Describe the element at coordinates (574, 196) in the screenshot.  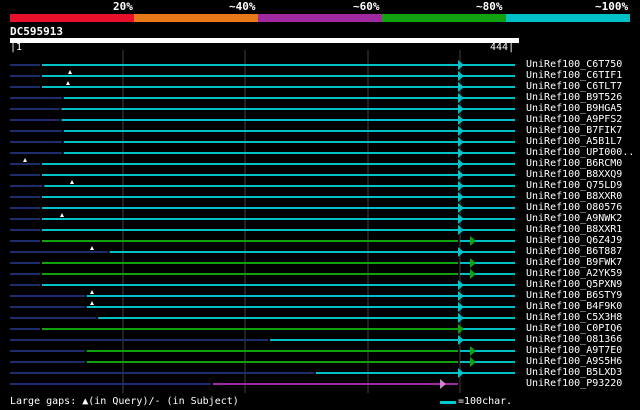
I see `hit-label: UniRef100_B8XXR0` at that location.